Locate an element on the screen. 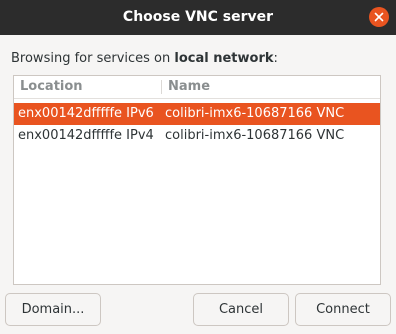 This screenshot has width=396, height=334. connect-button: Connect is located at coordinates (343, 309).